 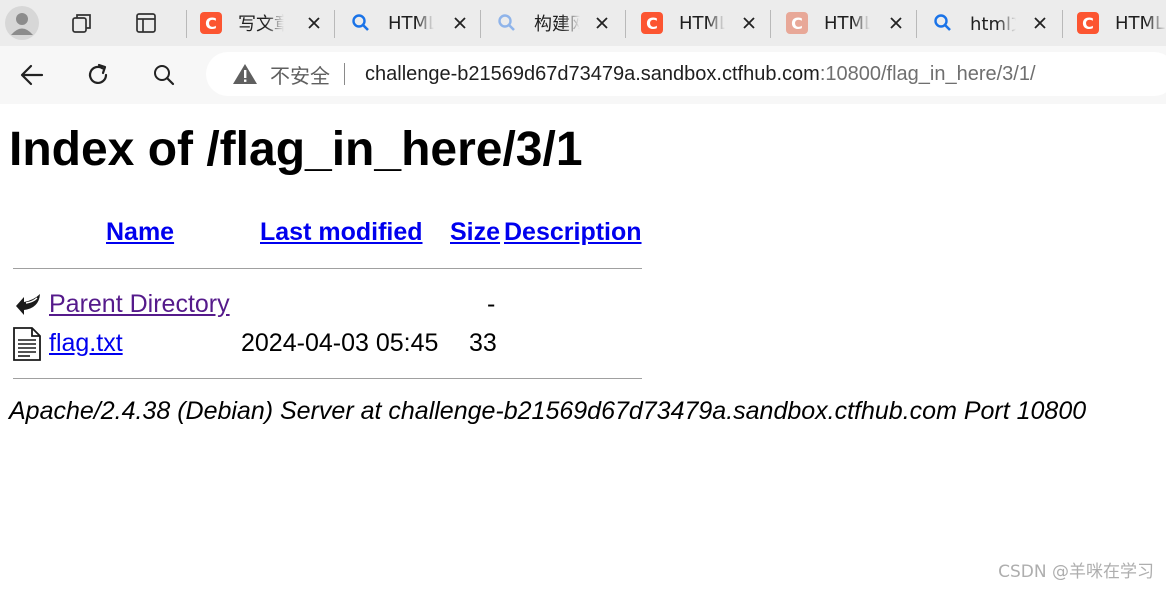 I want to click on not-secure-warning-icon, so click(x=245, y=74).